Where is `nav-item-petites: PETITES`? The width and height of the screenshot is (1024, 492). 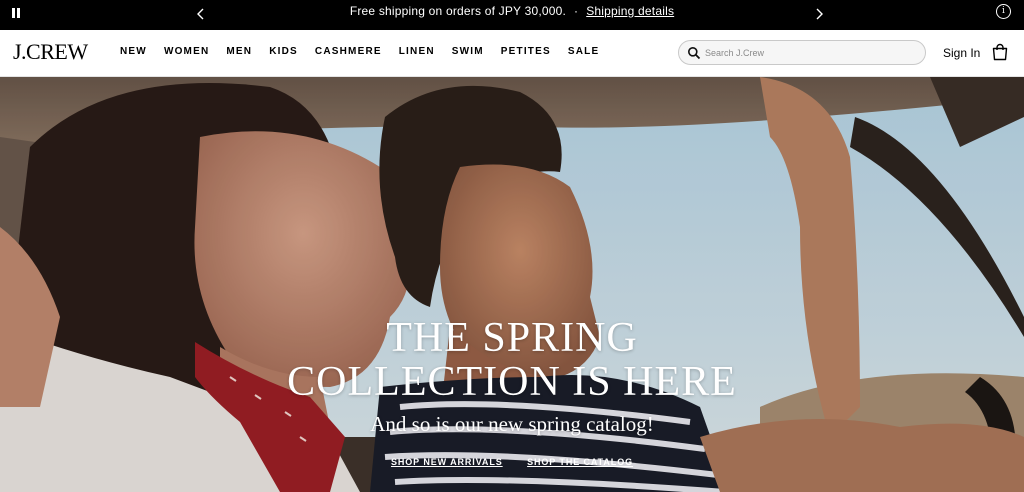 nav-item-petites: PETITES is located at coordinates (526, 52).